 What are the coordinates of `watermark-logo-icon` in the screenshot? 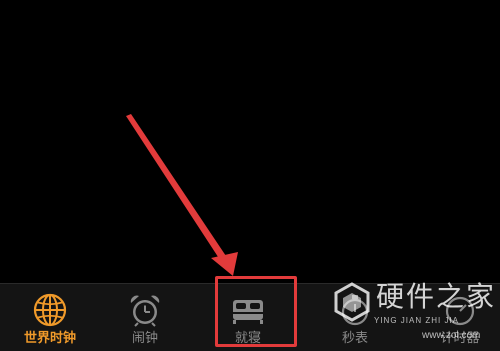 It's located at (352, 302).